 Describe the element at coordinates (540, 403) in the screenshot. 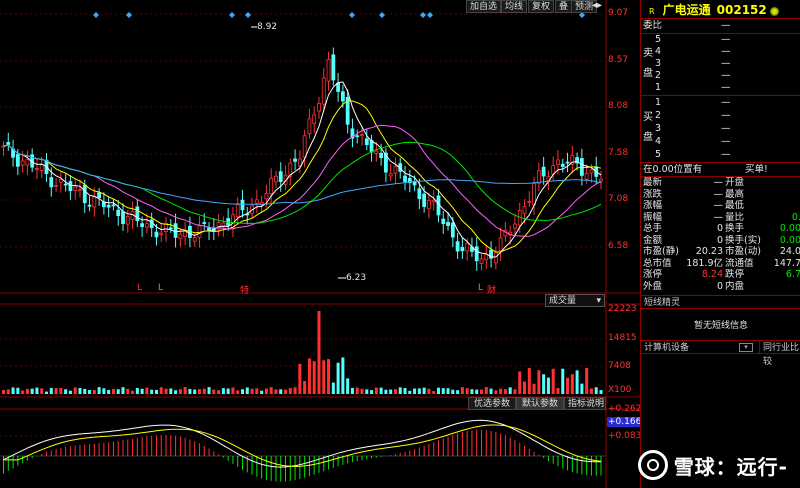

I see `tab-default-params: 默认参数` at that location.